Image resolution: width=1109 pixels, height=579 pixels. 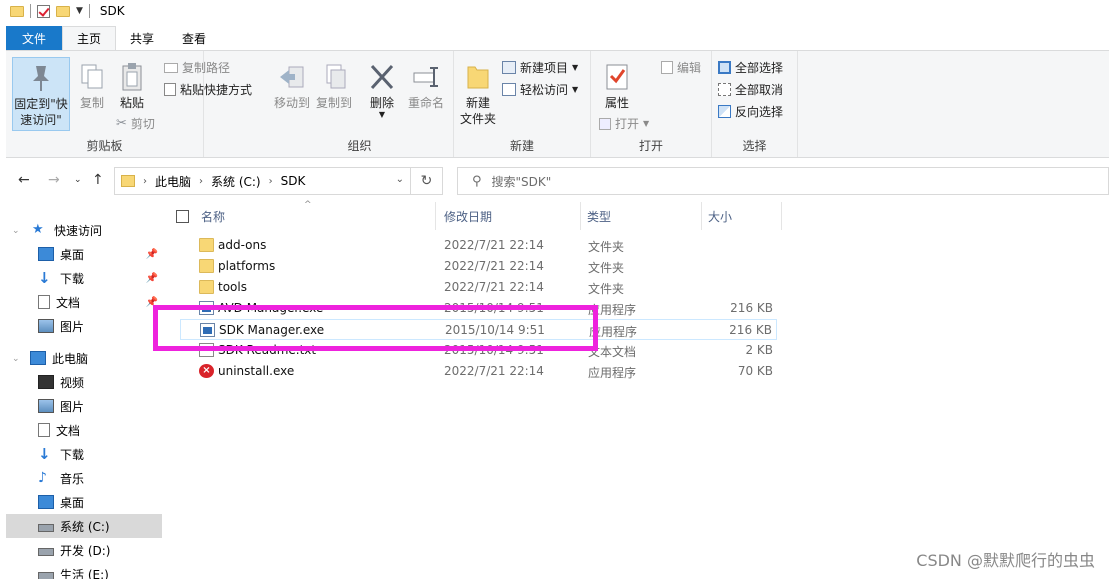 I want to click on column-header-type: 类型, so click(x=641, y=216).